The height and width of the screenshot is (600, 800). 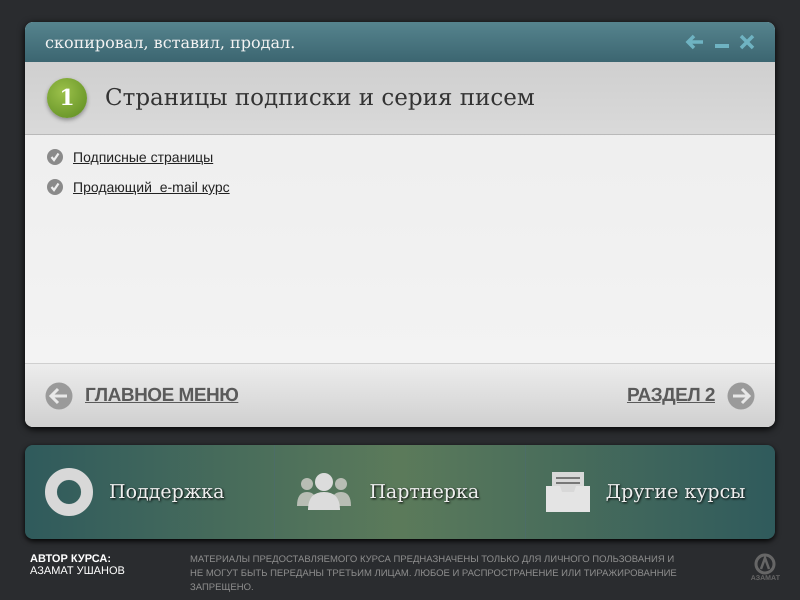 What do you see at coordinates (78, 571) in the screenshot?
I see `author-name: АЗАМАТ УШАНОВ` at bounding box center [78, 571].